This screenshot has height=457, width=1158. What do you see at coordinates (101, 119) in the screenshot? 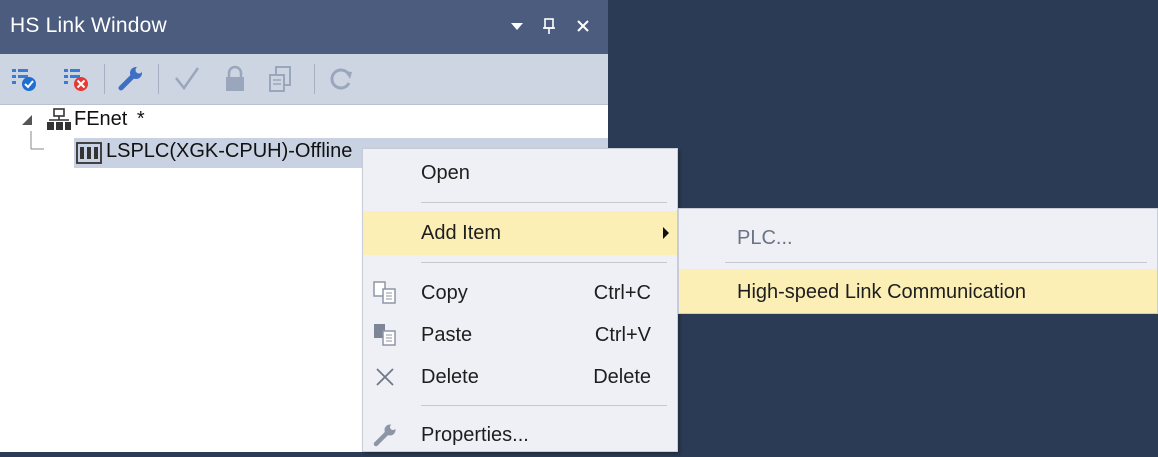
I see `tree-node-label: FEnet` at bounding box center [101, 119].